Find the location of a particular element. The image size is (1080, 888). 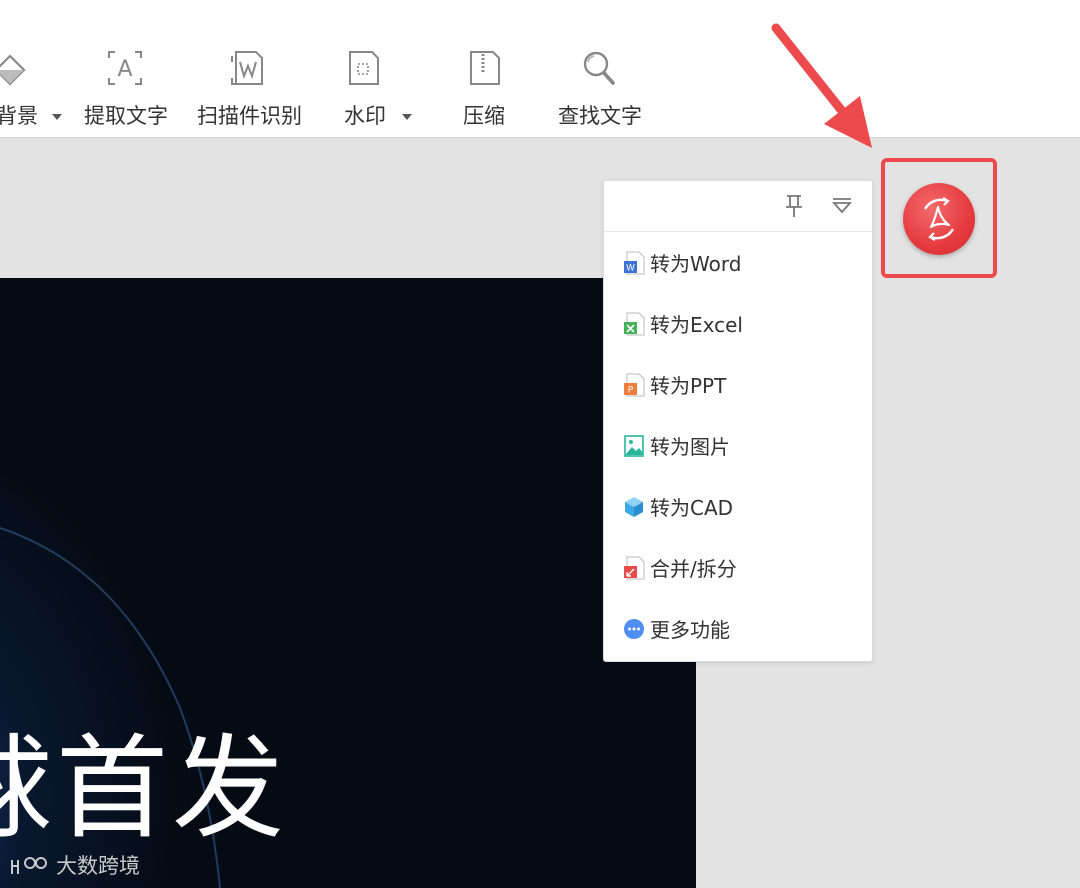

compress-tool: 压缩 is located at coordinates (485, 90).